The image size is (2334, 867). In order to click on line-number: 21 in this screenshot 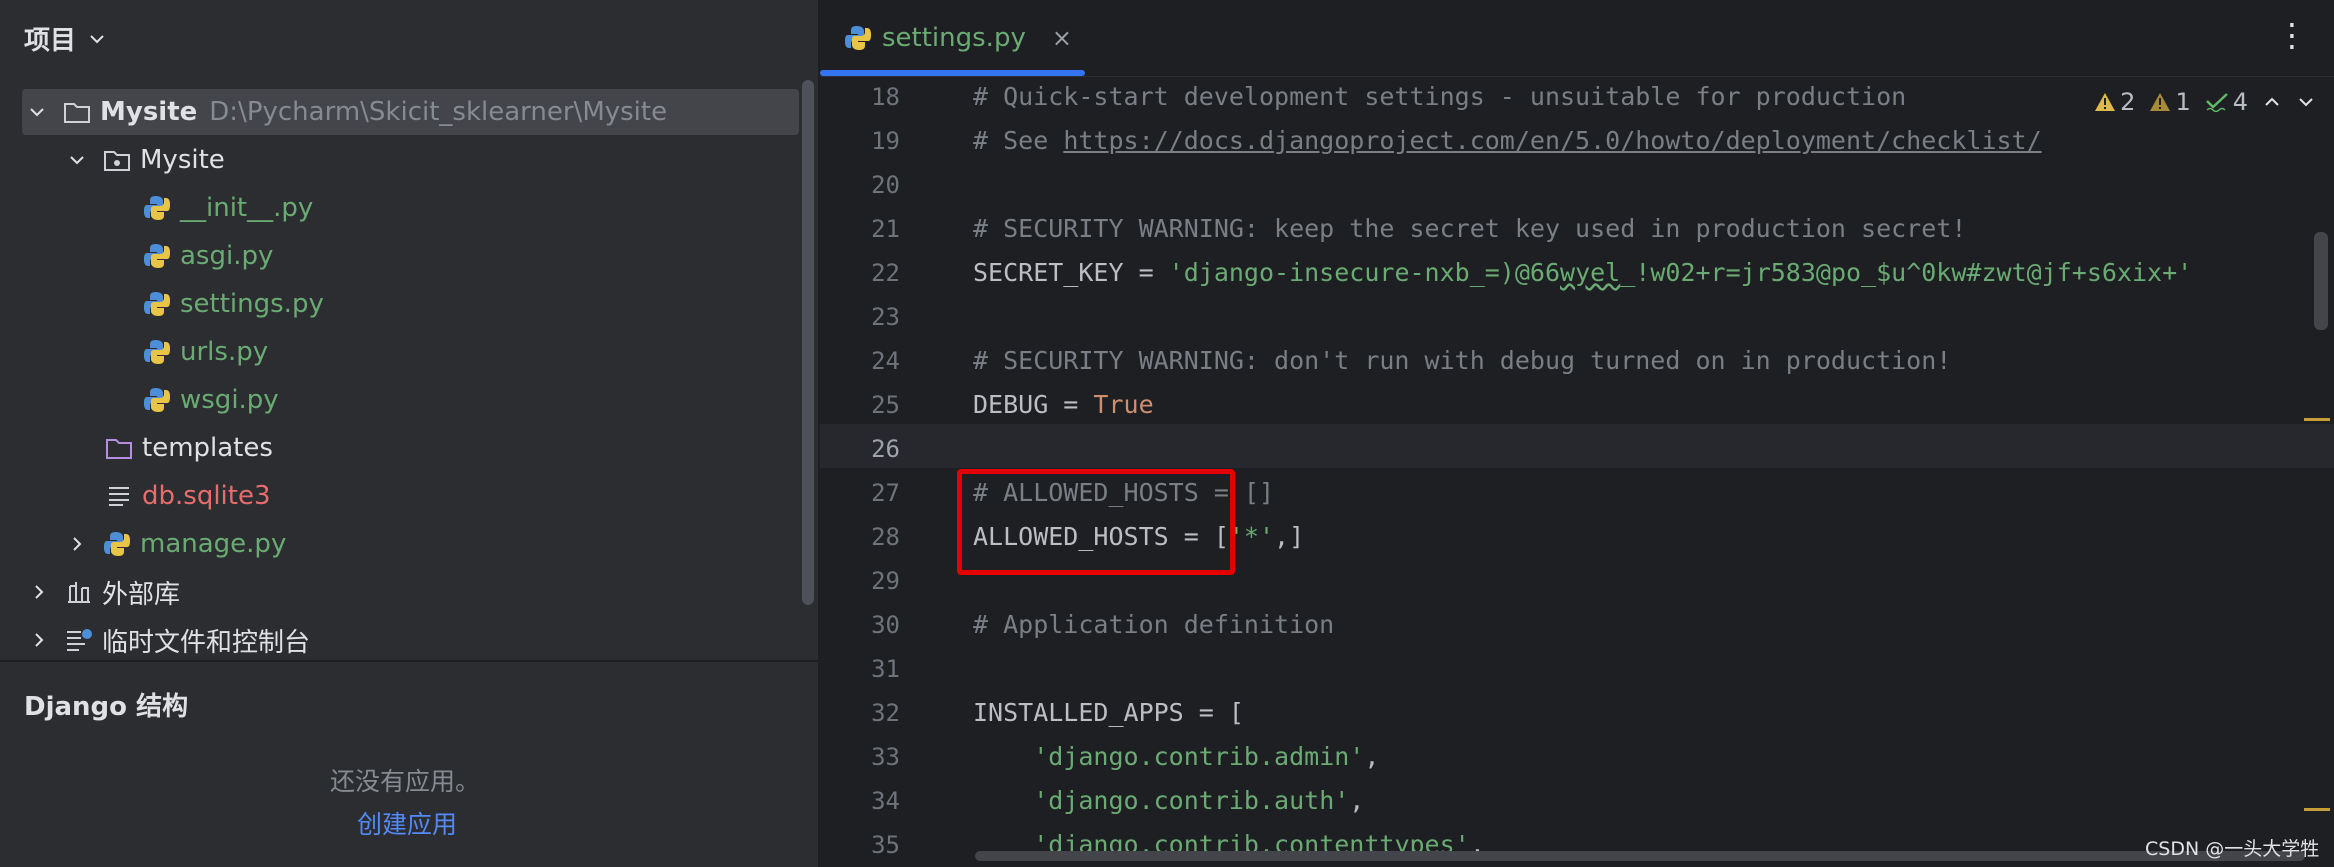, I will do `click(885, 229)`.